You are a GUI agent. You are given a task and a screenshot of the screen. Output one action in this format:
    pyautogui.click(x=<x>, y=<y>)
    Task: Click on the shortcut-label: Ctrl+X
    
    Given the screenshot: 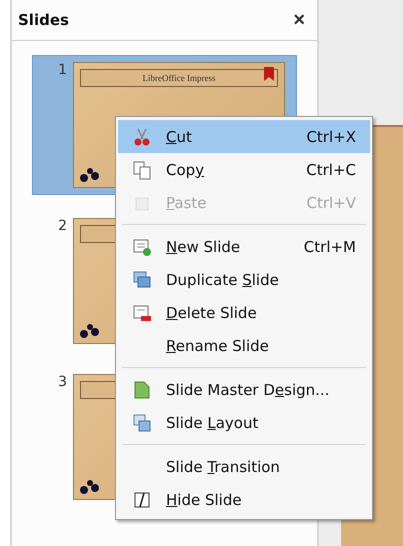 What is the action you would take?
    pyautogui.click(x=331, y=137)
    